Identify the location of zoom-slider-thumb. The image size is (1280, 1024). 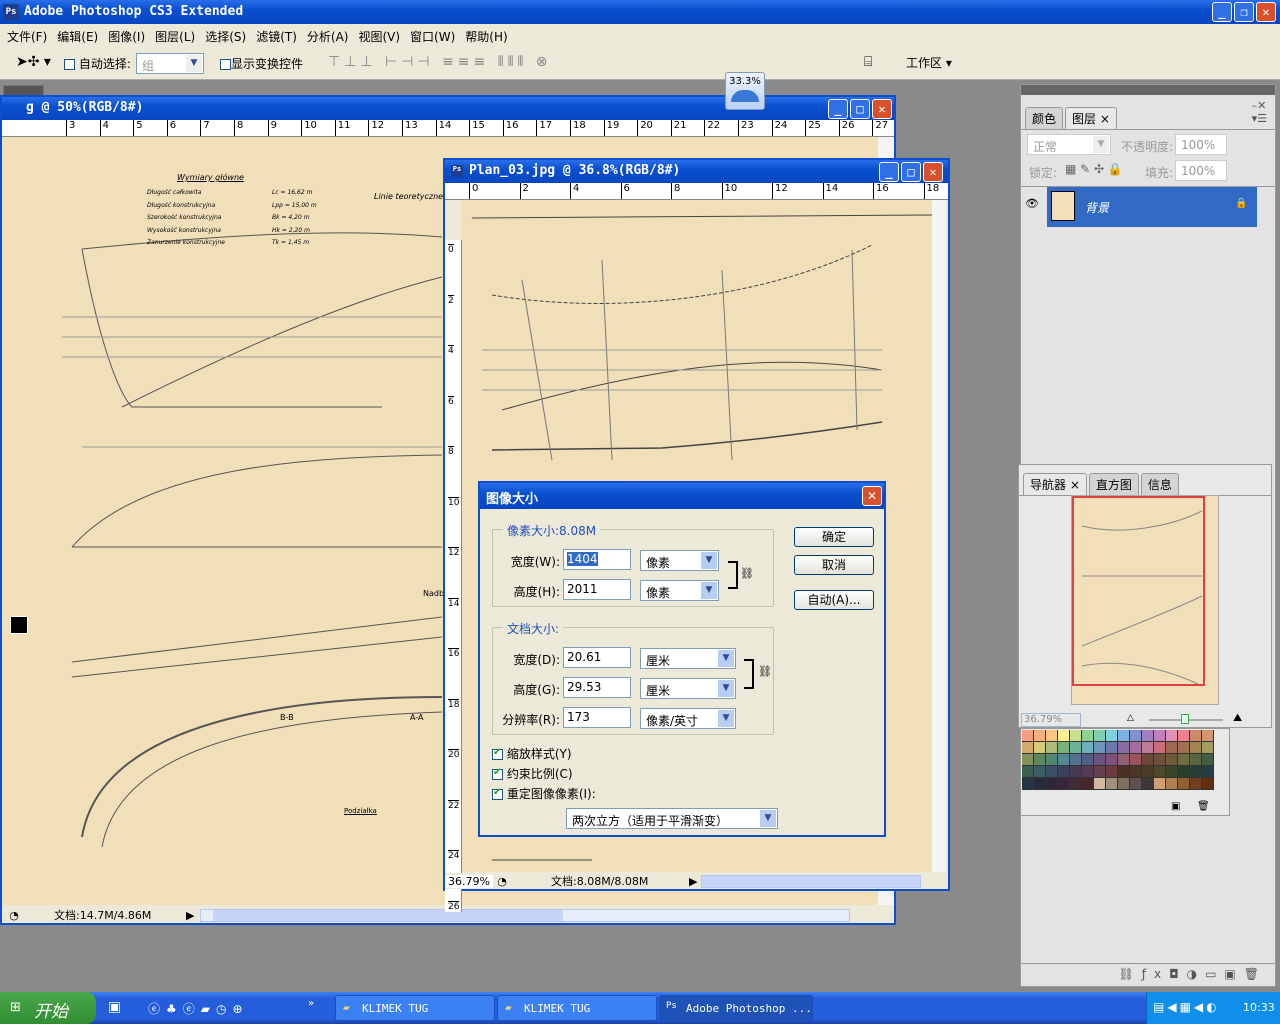
(1184, 719).